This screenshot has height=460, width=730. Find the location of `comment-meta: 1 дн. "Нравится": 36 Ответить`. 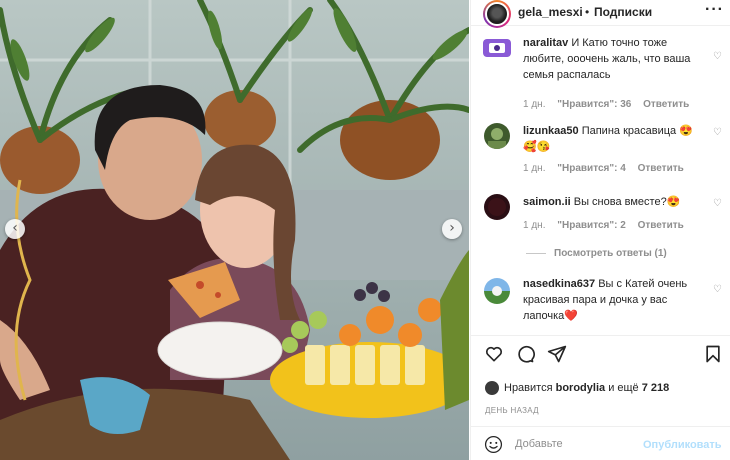

comment-meta: 1 дн. "Нравится": 36 Ответить is located at coordinates (610, 104).